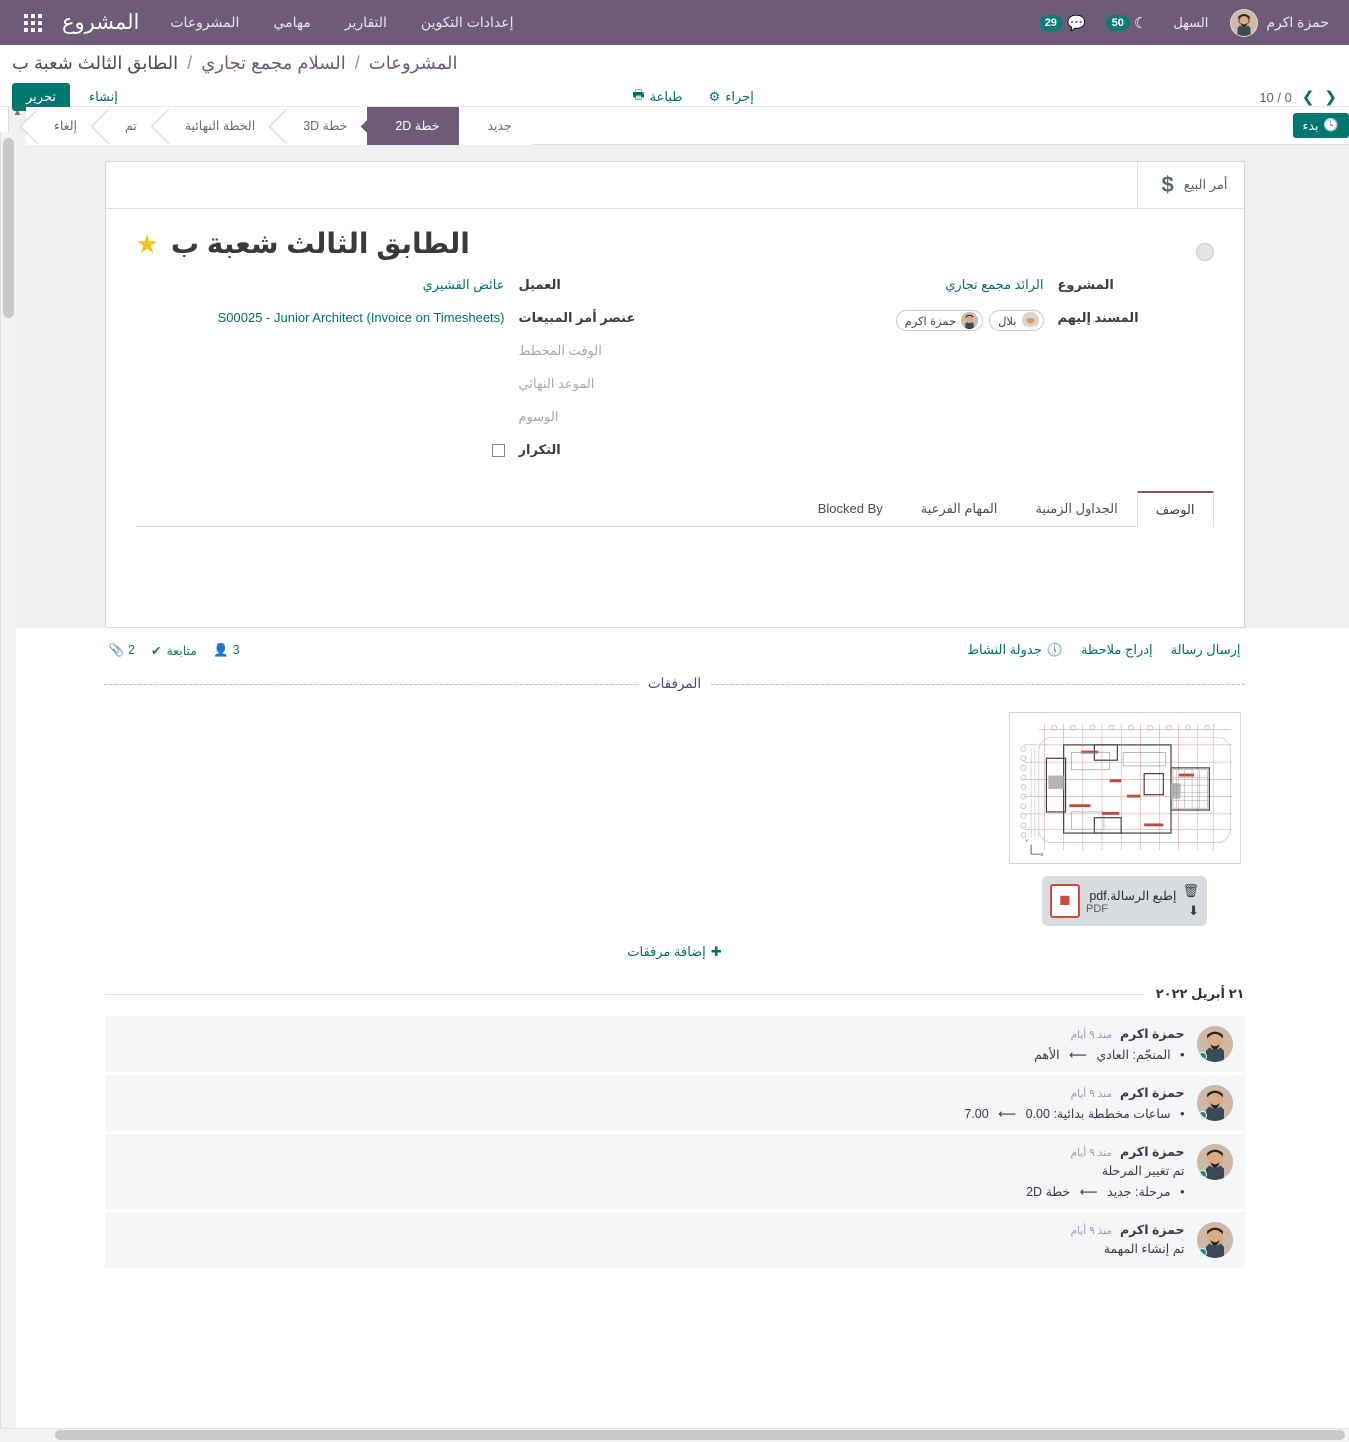 The height and width of the screenshot is (1442, 1349). What do you see at coordinates (944, 287) in the screenshot?
I see `field-project: المشروع الرائد مجمع تجاري` at bounding box center [944, 287].